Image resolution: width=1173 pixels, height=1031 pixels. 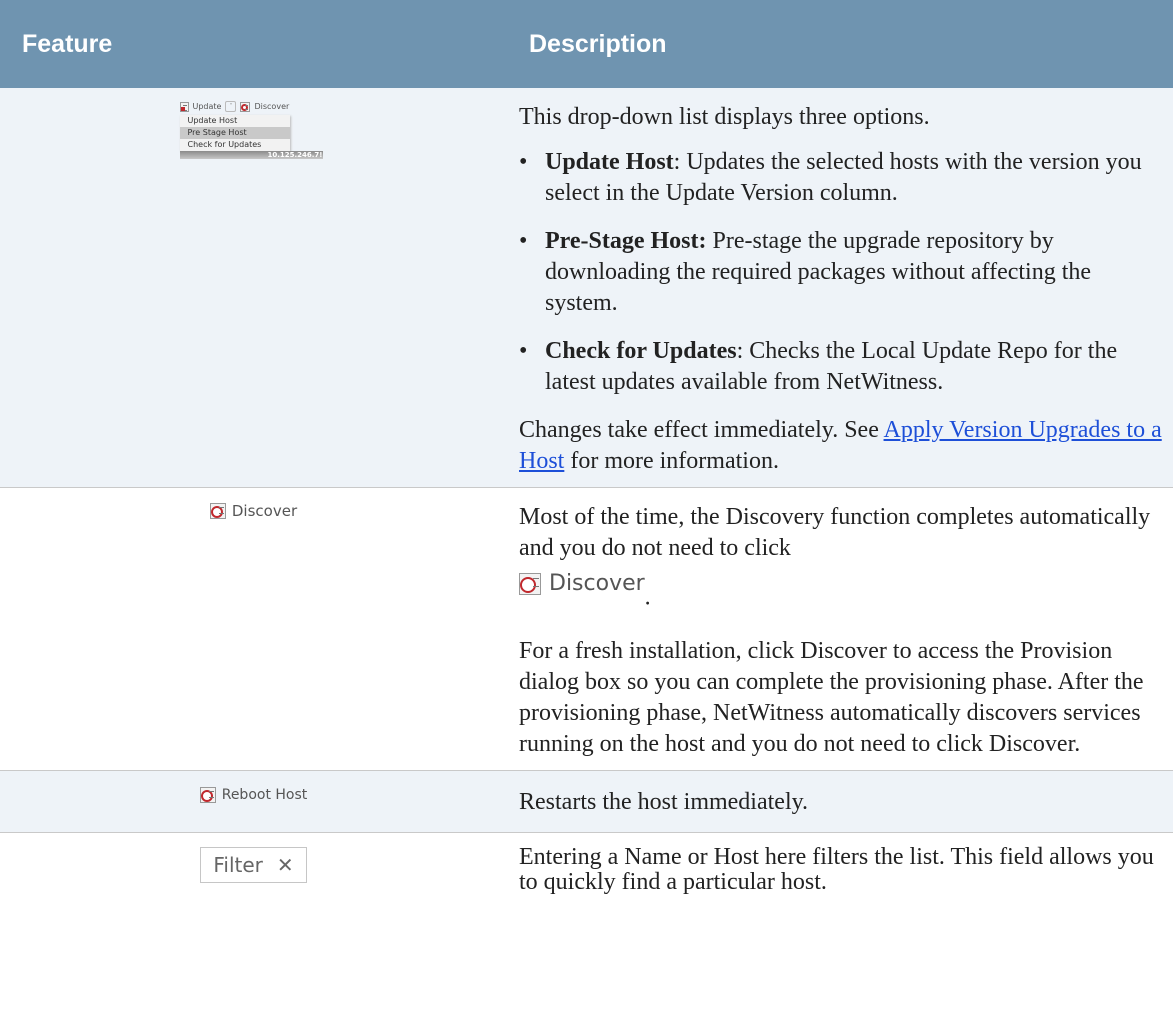 I want to click on chevron-down-icon: ˅, so click(x=231, y=106).